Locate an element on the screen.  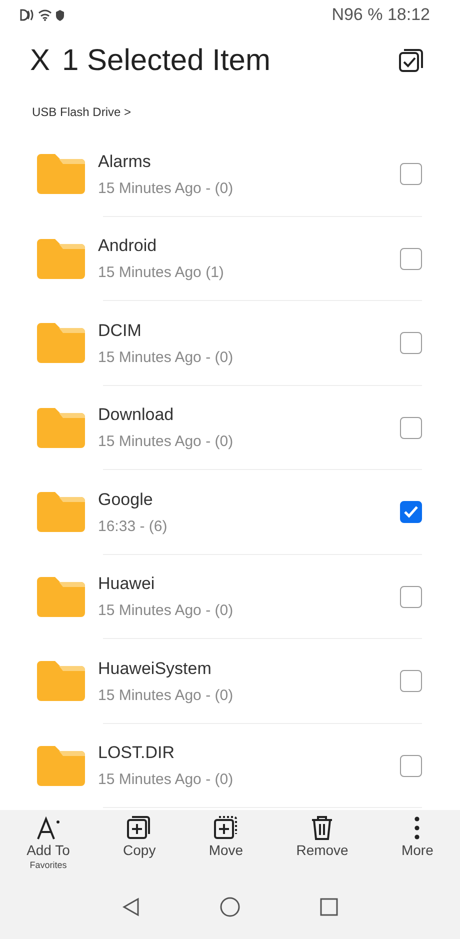
shield-icon is located at coordinates (60, 15).